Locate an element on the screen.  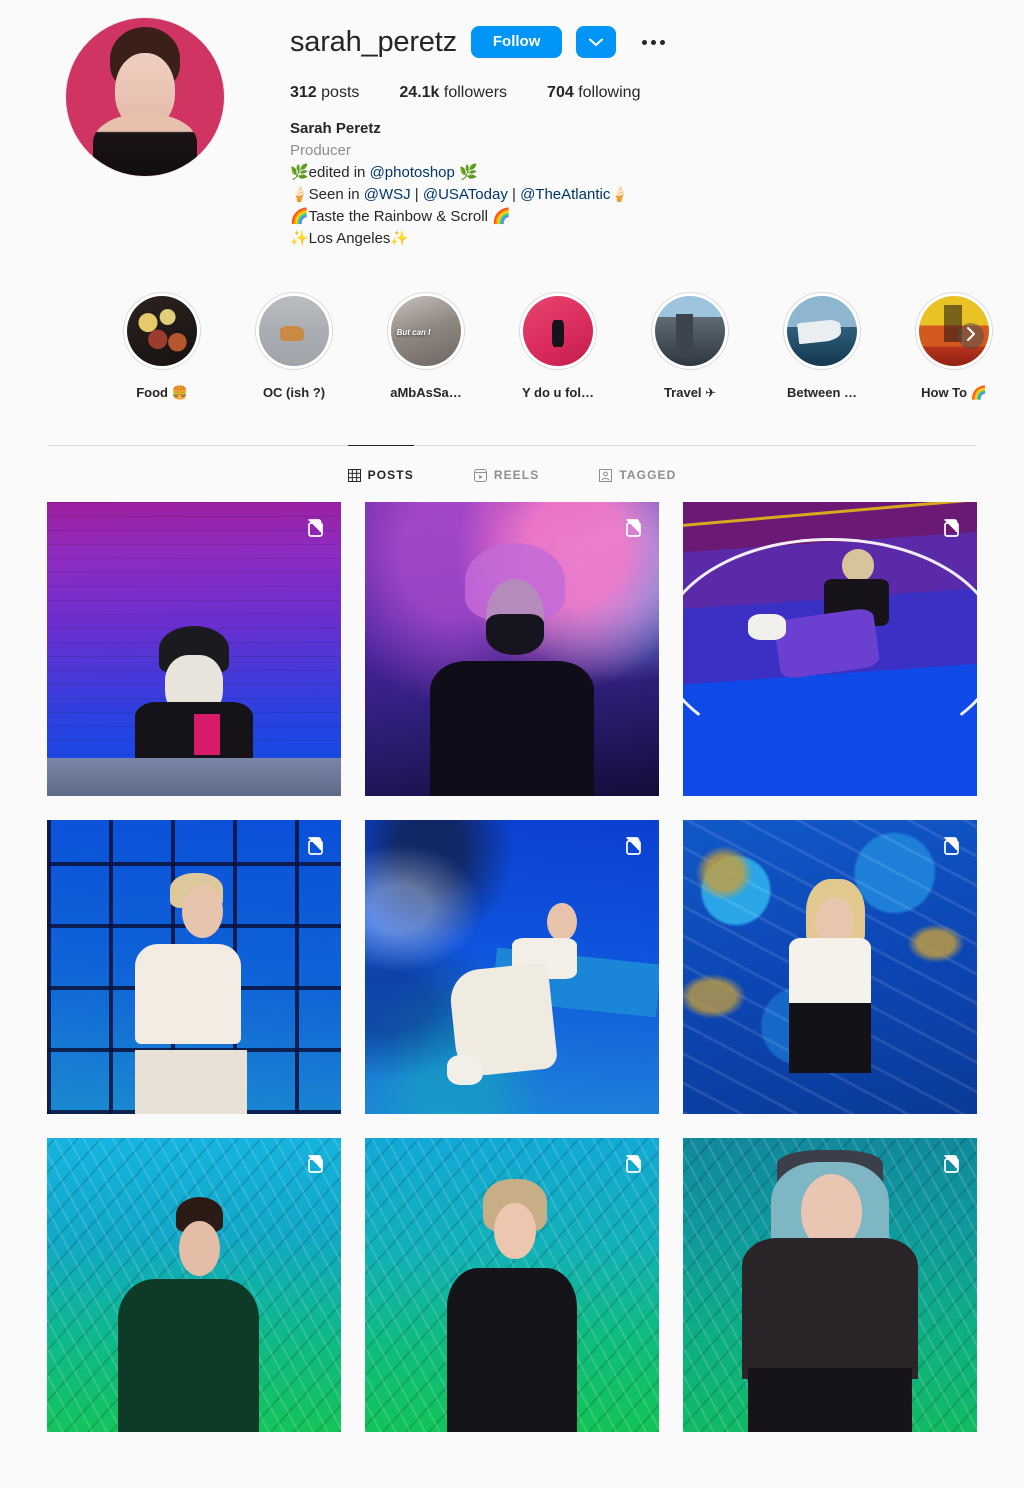
chevron-down-icon is located at coordinates (596, 42).